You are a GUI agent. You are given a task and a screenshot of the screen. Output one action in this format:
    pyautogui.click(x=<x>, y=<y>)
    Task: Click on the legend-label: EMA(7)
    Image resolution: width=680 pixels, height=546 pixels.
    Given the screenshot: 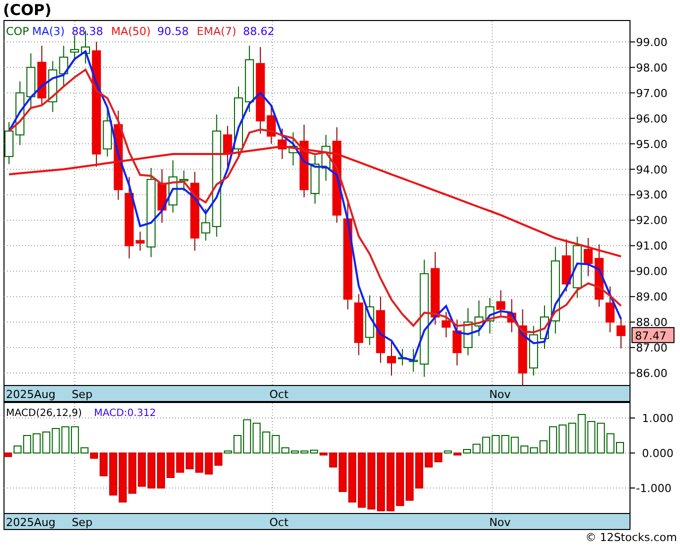 What is the action you would take?
    pyautogui.click(x=216, y=31)
    